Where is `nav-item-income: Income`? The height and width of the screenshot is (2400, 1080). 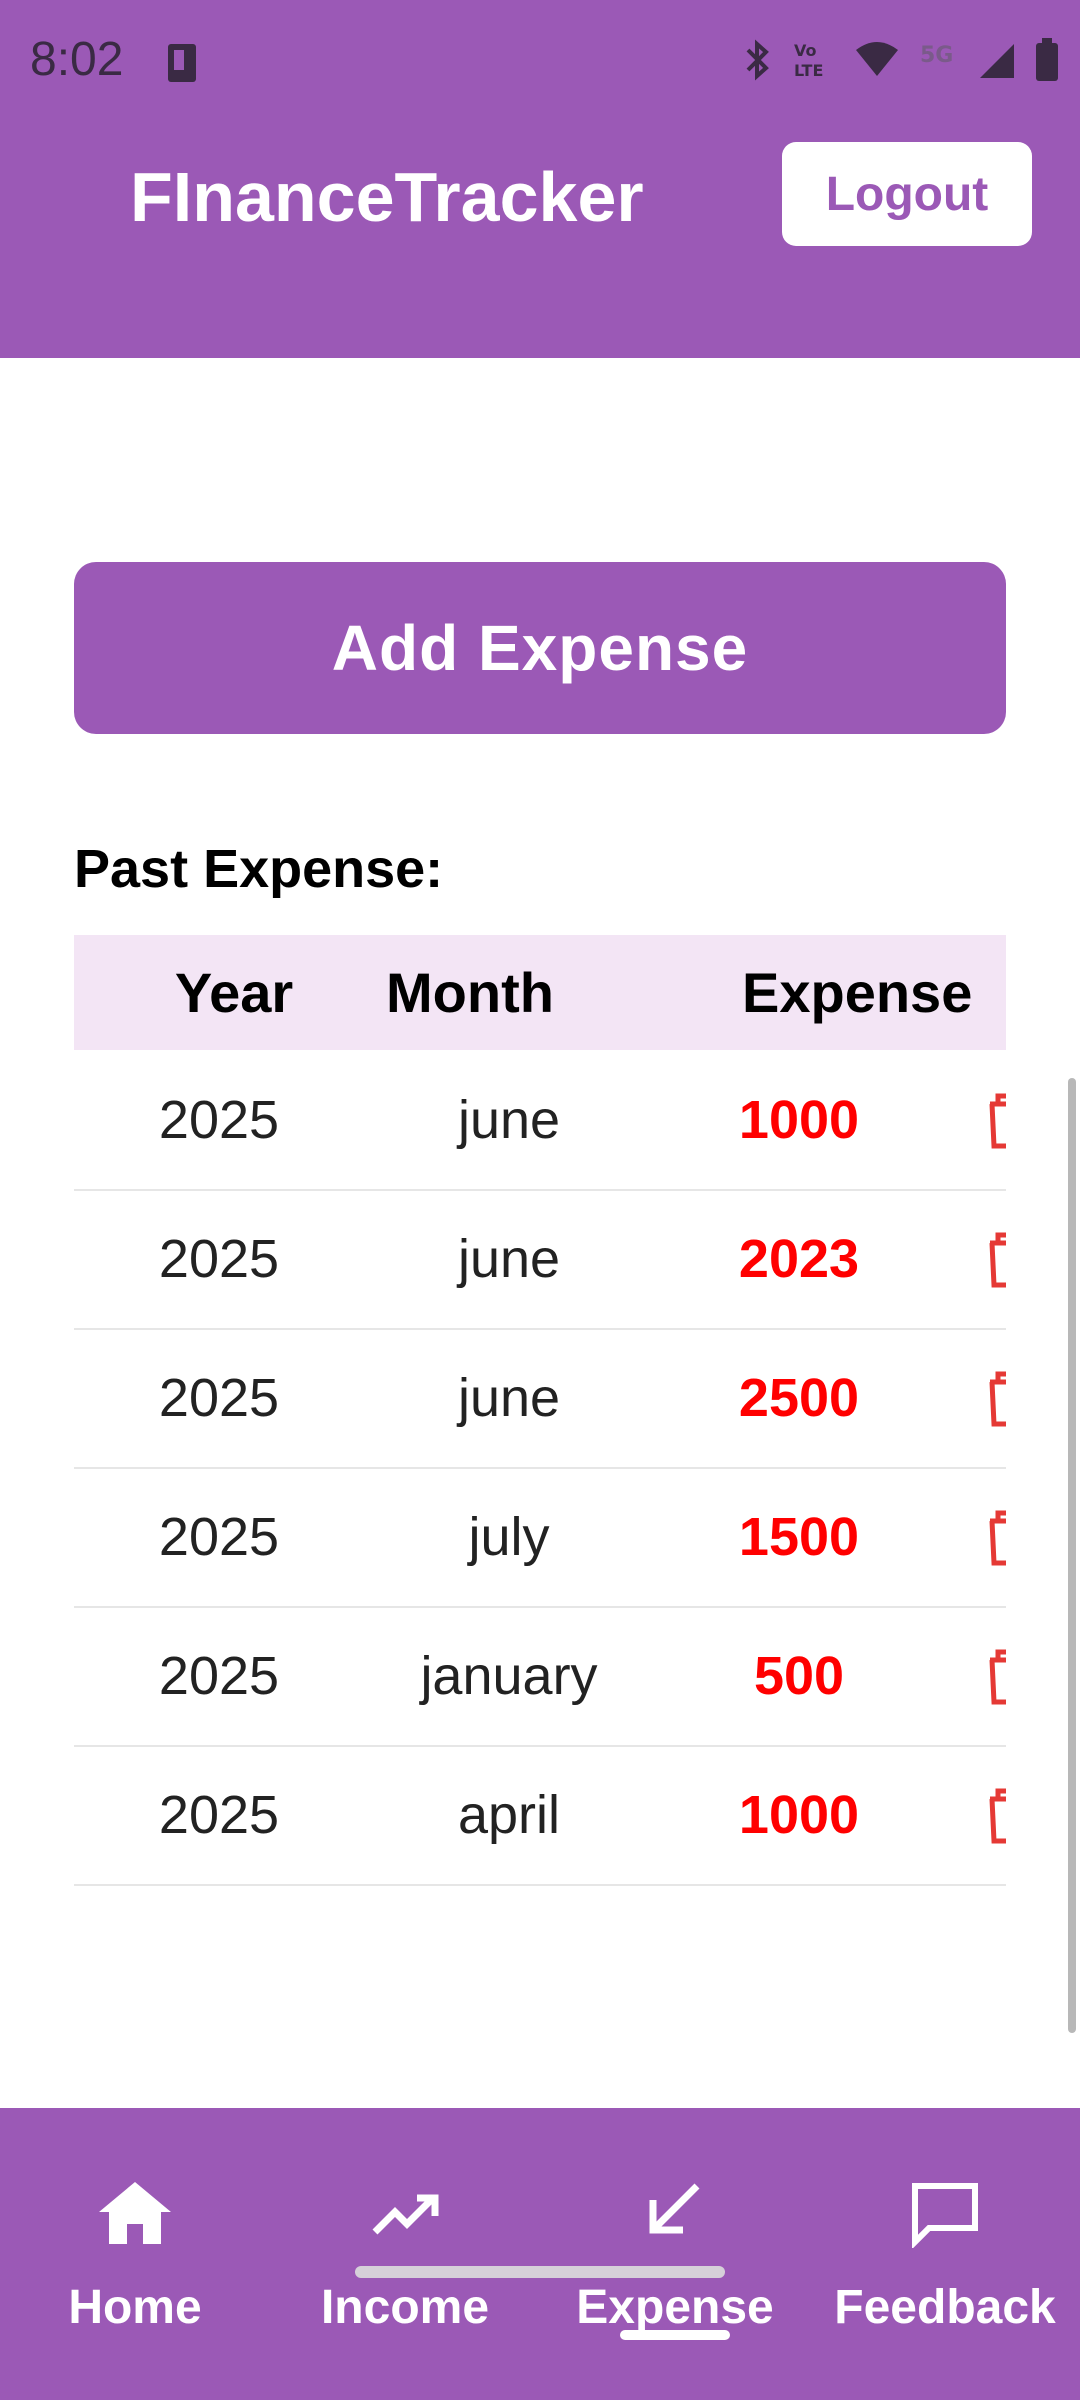
nav-item-income: Income is located at coordinates (405, 2263).